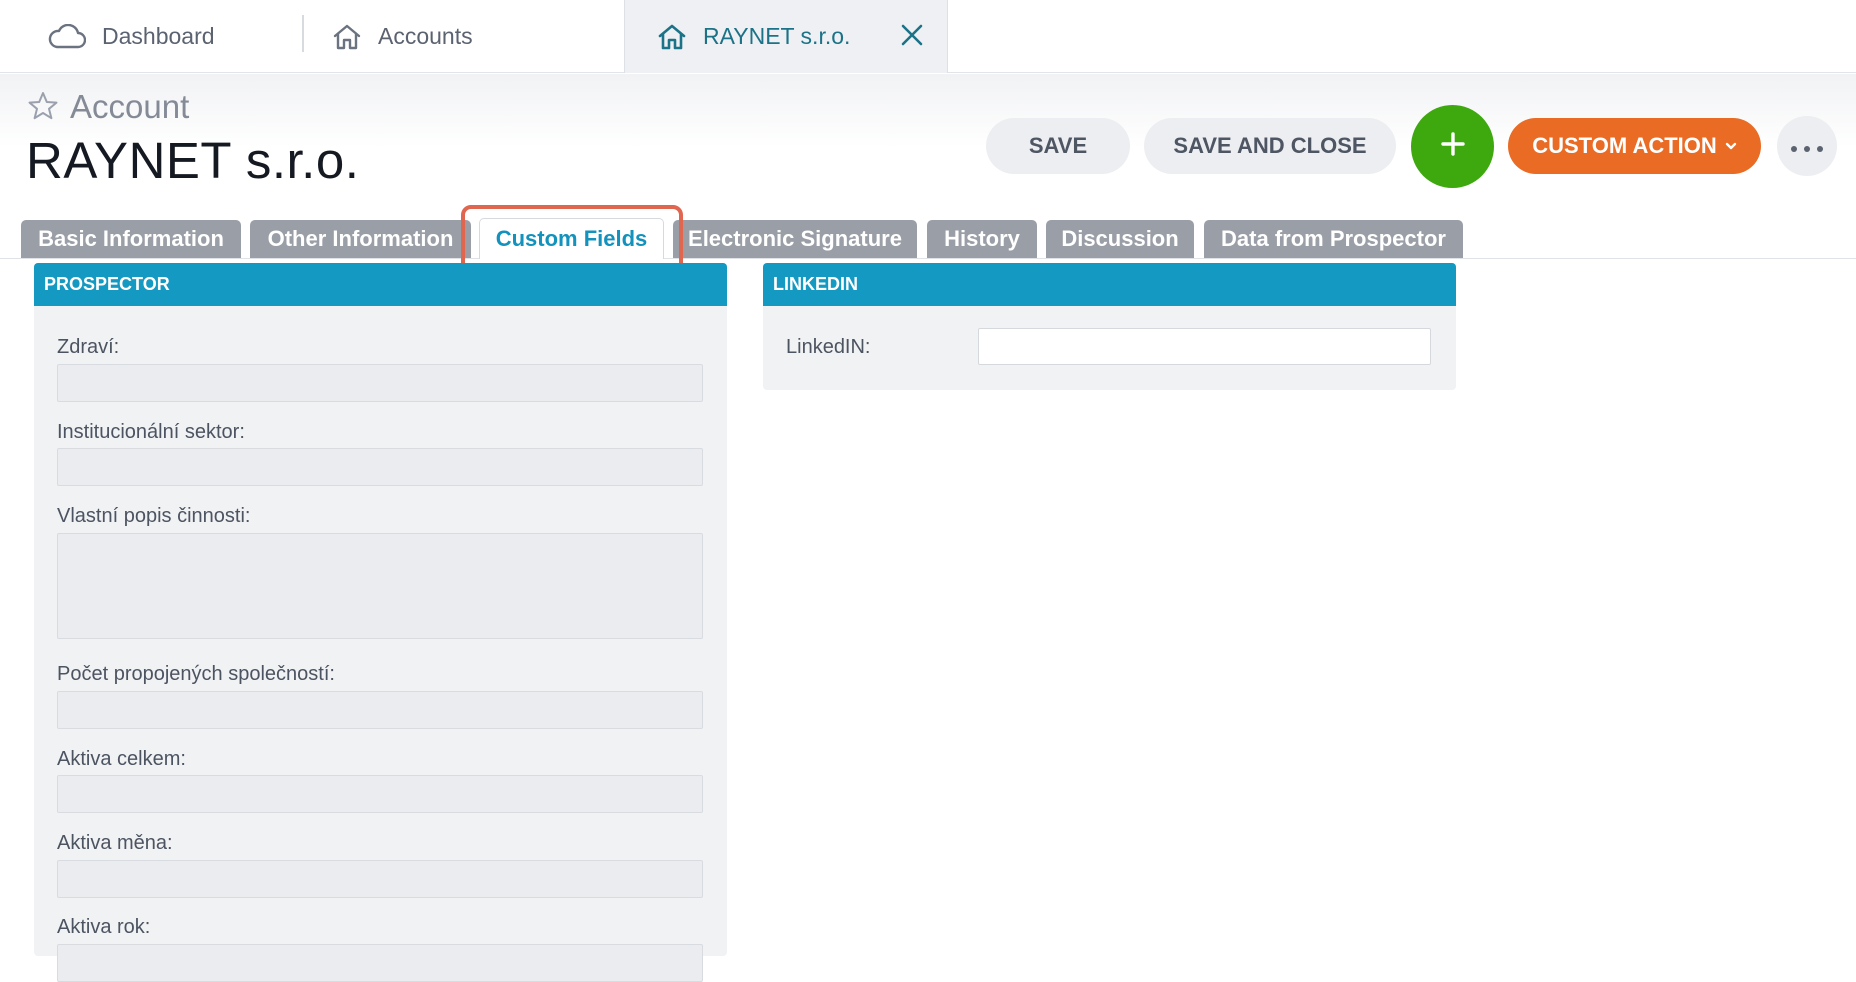  I want to click on field-label-vlastni-popis-cinnosti: Vlastní popis činnosti:, so click(154, 516).